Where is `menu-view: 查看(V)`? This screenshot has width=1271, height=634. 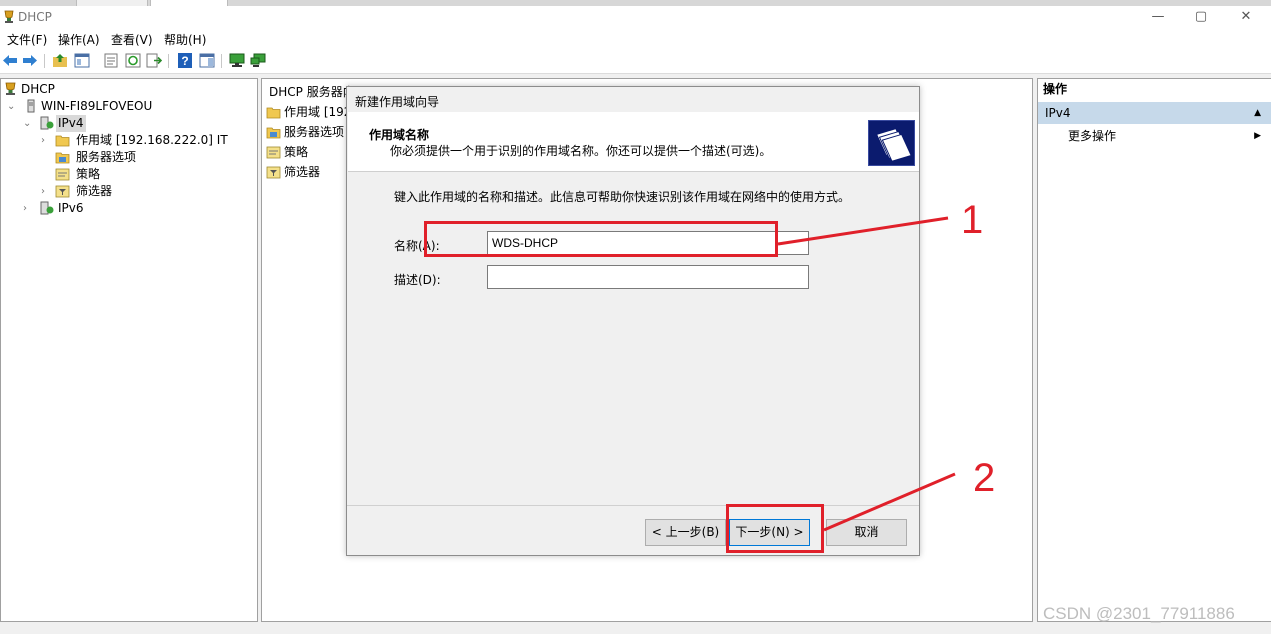 menu-view: 查看(V) is located at coordinates (132, 39).